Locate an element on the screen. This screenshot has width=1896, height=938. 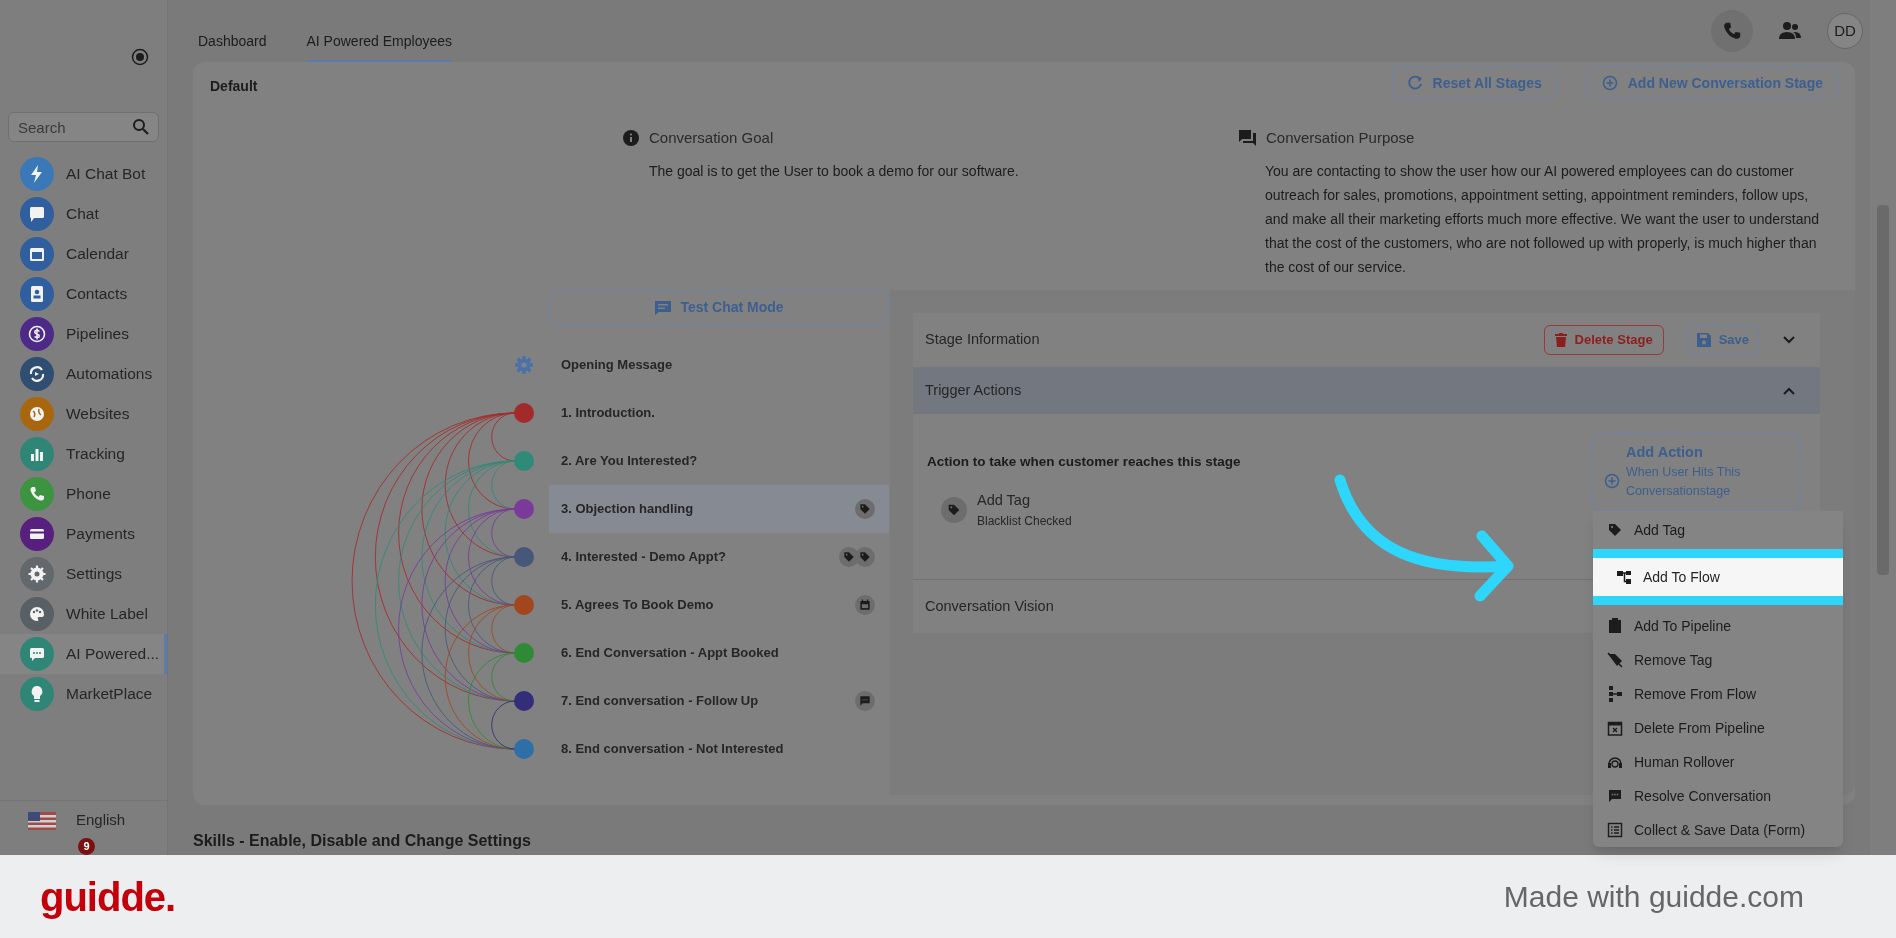
sidebar-item: Settings is located at coordinates (83, 574).